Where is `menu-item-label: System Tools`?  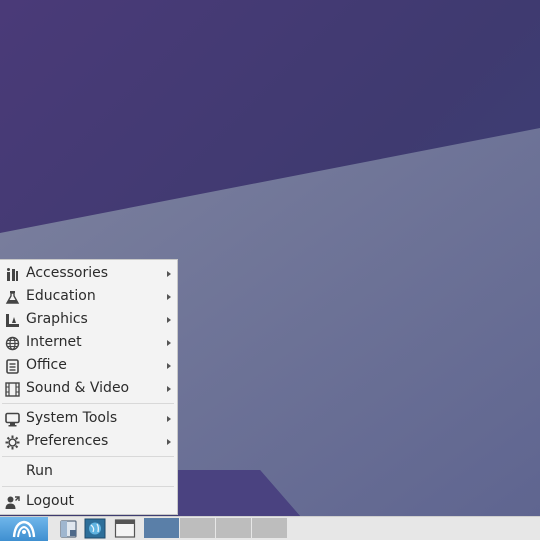 menu-item-label: System Tools is located at coordinates (72, 418).